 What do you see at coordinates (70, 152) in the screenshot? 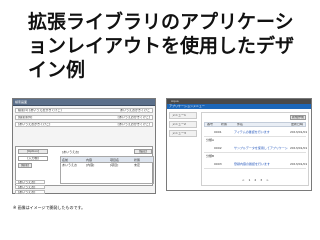
I see `panel-tab: [あいうえお]` at bounding box center [70, 152].